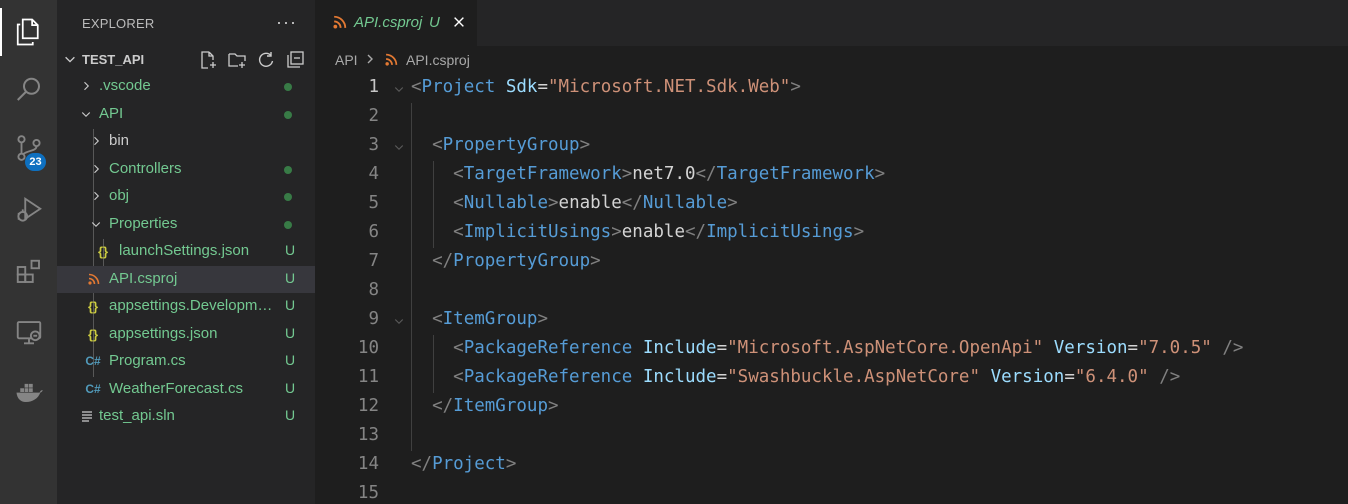 The width and height of the screenshot is (1348, 504). I want to click on line-number: 5, so click(373, 203).